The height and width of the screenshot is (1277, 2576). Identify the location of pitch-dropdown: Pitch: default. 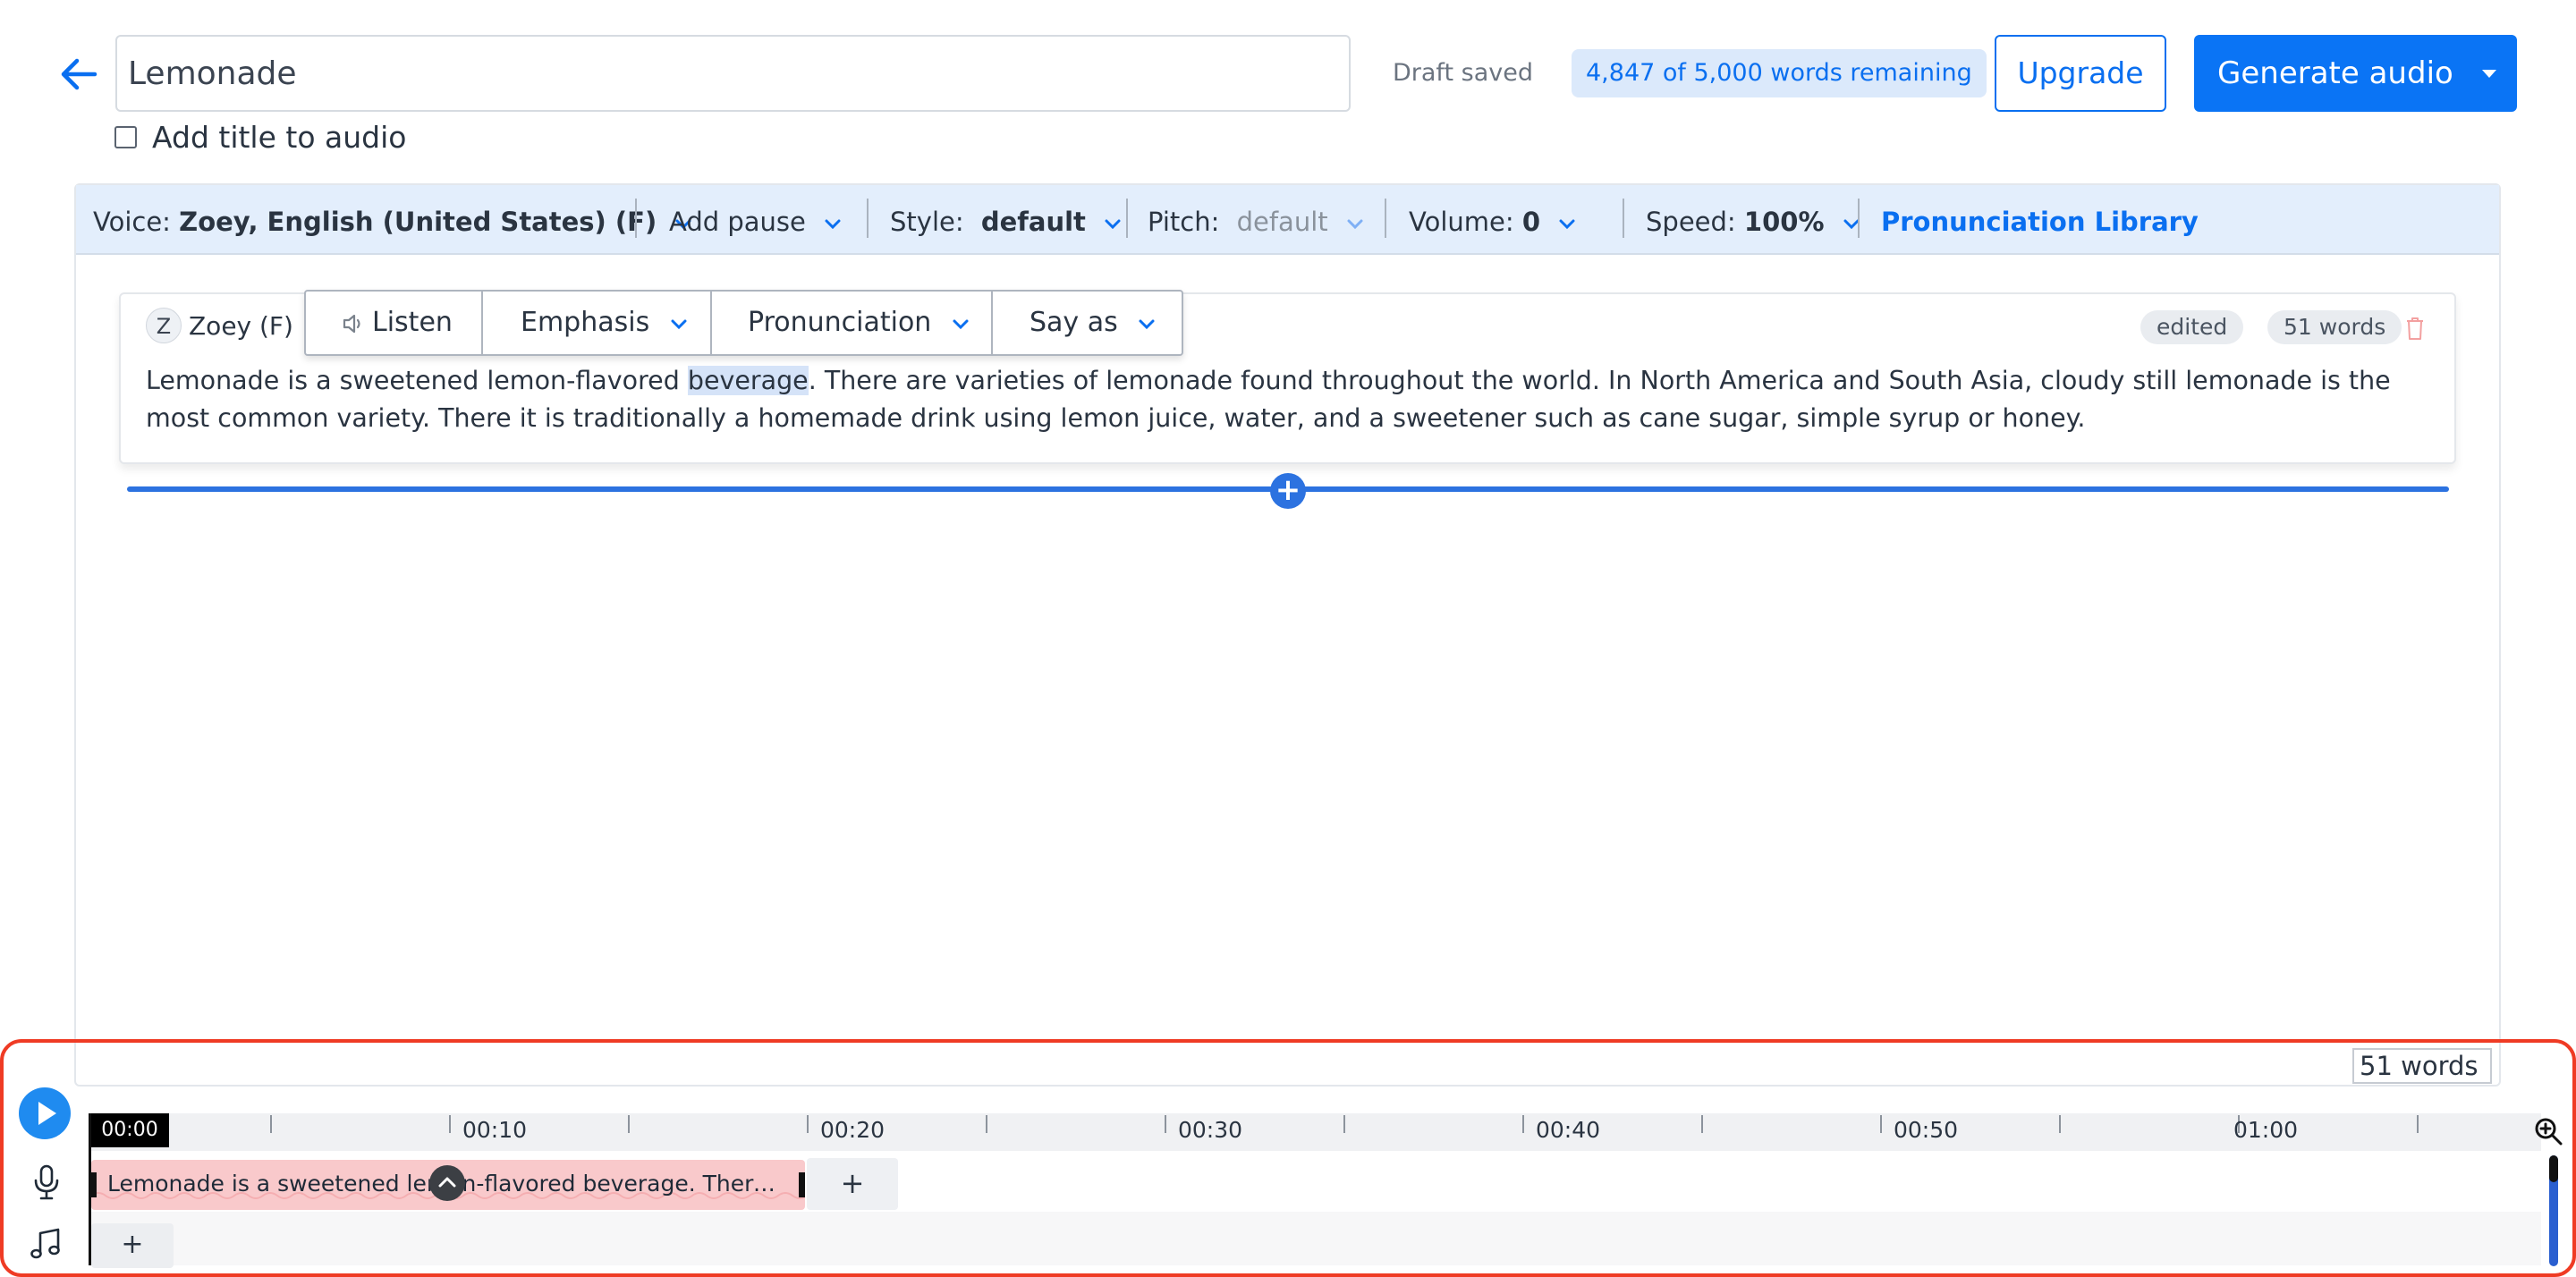
(1256, 221).